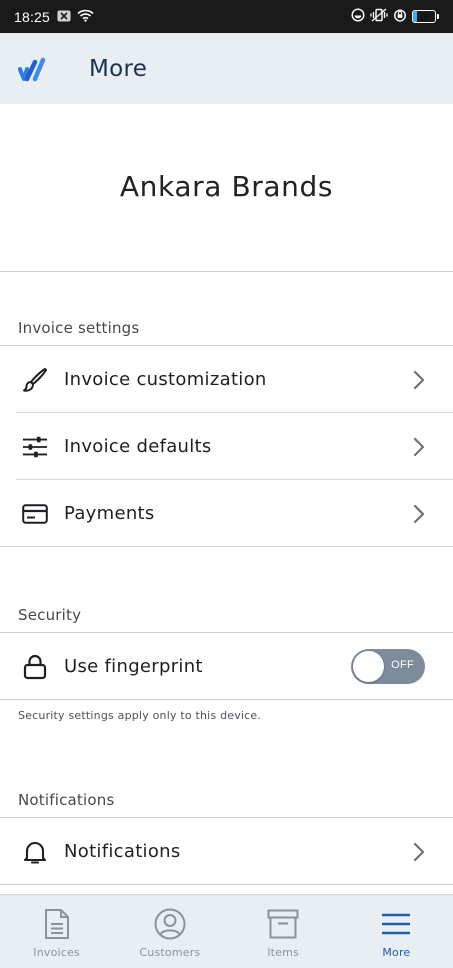  I want to click on menu-item-notifications: Notifications, so click(226, 851).